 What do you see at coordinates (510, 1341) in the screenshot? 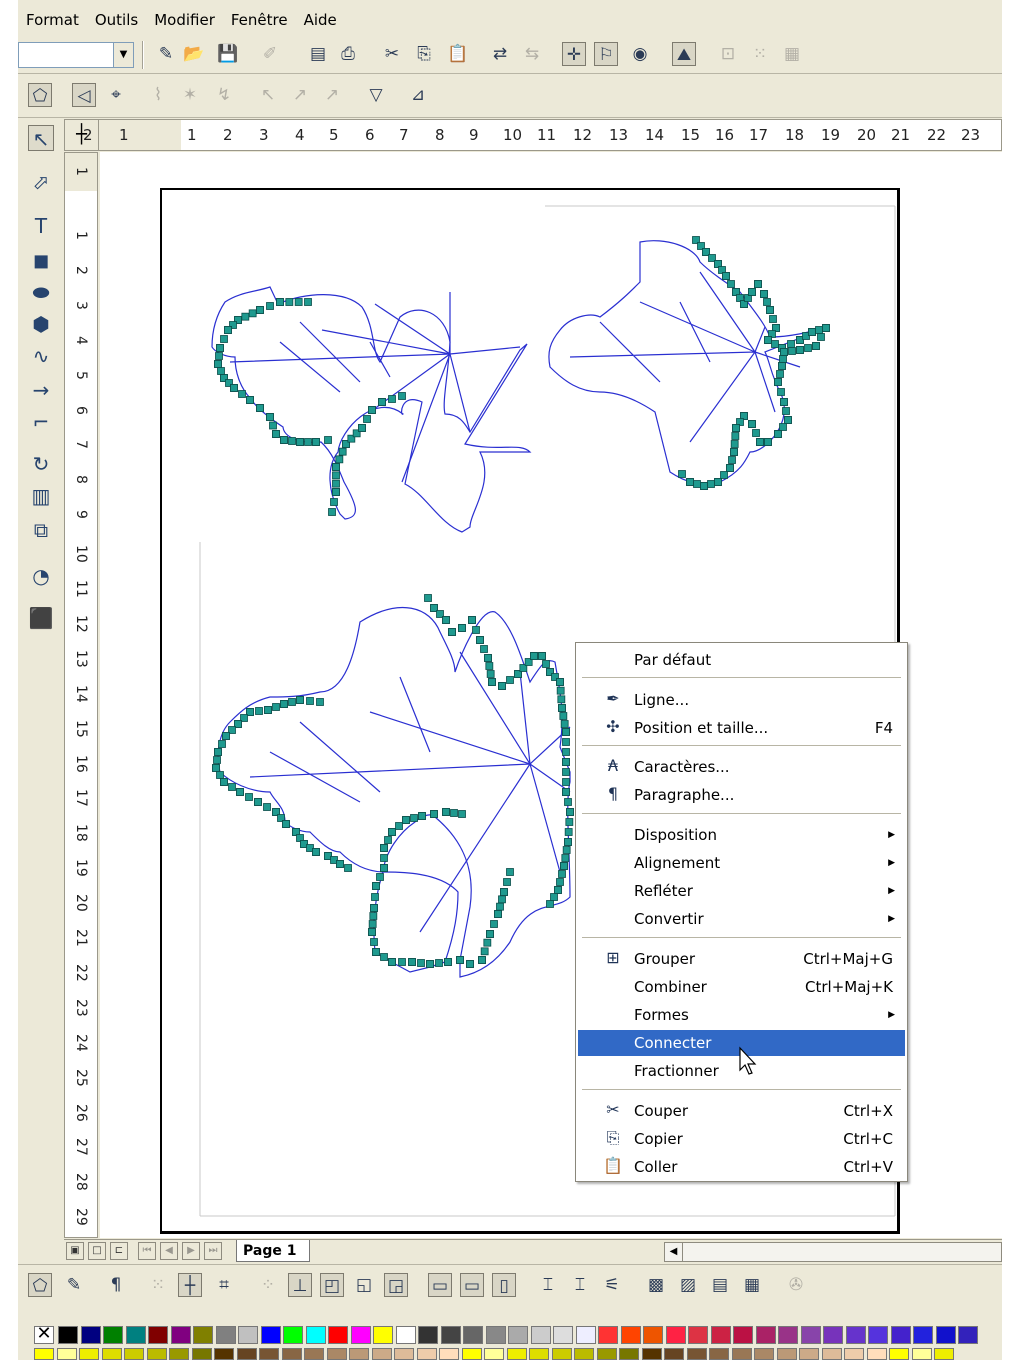
I see `color-palette: ✕` at bounding box center [510, 1341].